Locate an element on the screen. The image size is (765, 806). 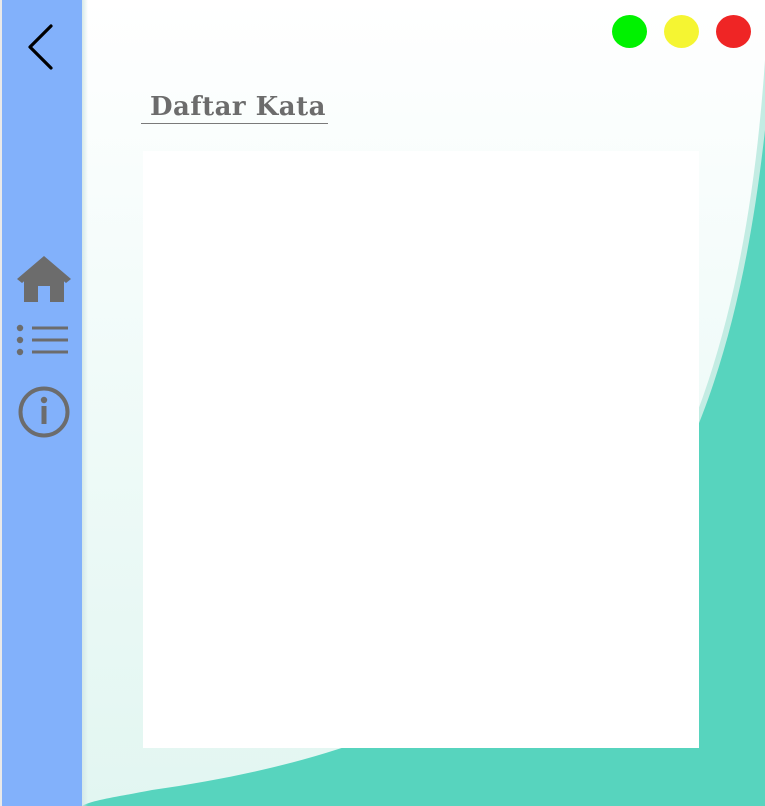
chevron-left-icon is located at coordinates (40, 47).